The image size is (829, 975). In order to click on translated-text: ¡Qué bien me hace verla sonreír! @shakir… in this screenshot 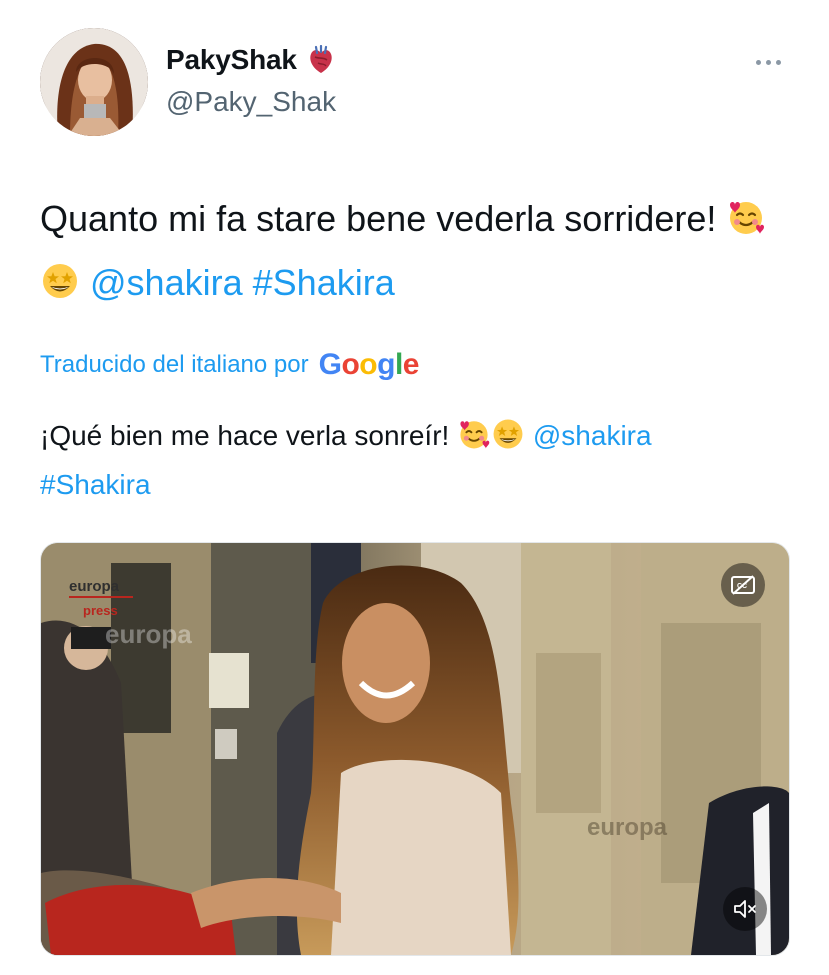, I will do `click(420, 460)`.